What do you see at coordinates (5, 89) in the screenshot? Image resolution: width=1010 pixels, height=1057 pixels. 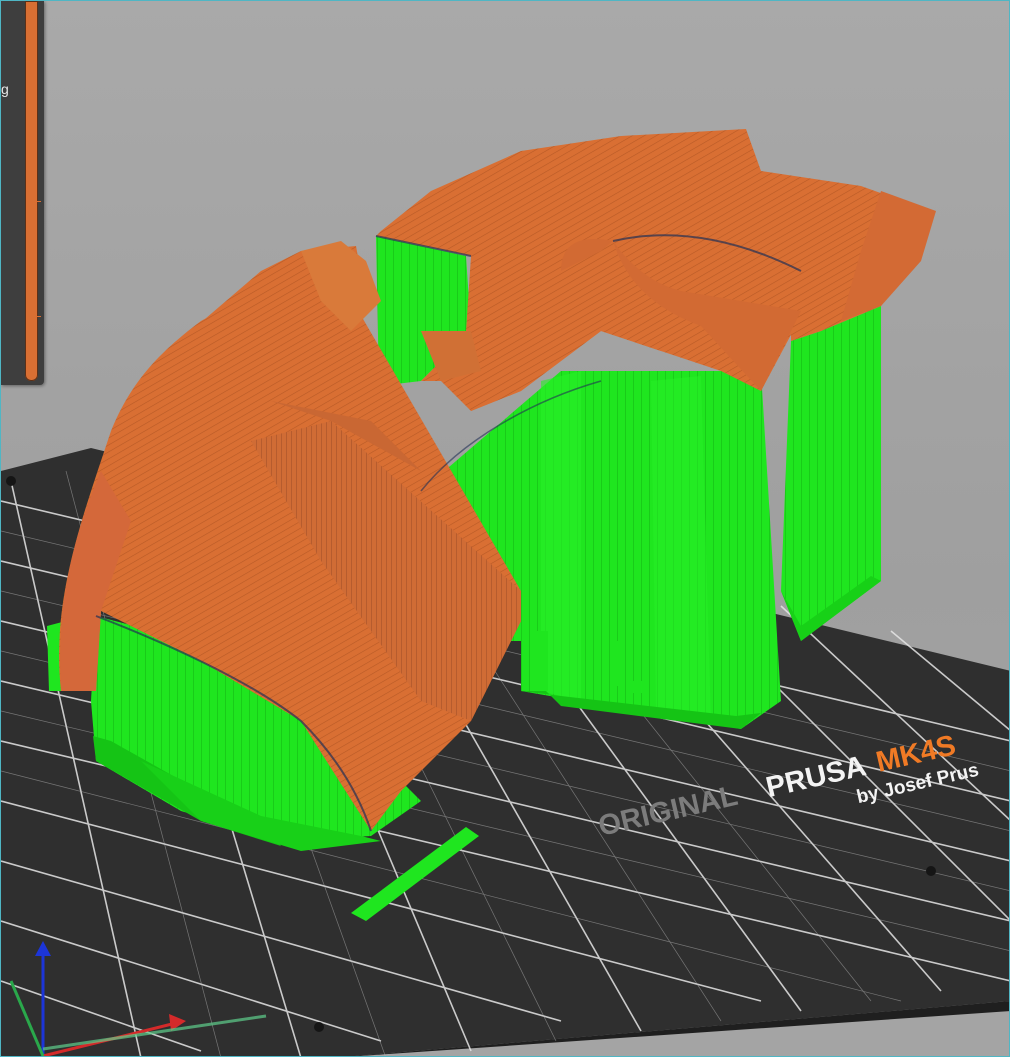 I see `legend-label: g` at bounding box center [5, 89].